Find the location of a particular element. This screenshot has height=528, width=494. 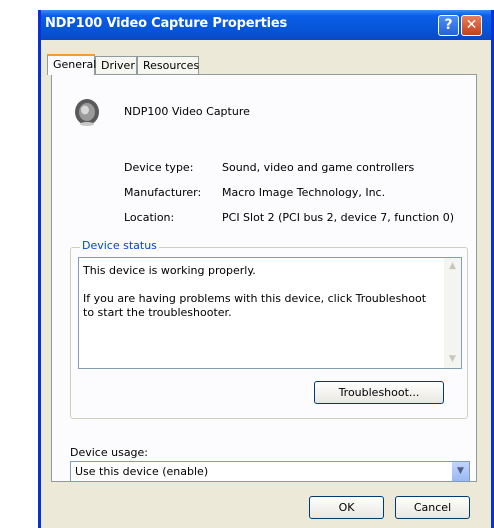

cancel-button: Cancel is located at coordinates (432, 507).